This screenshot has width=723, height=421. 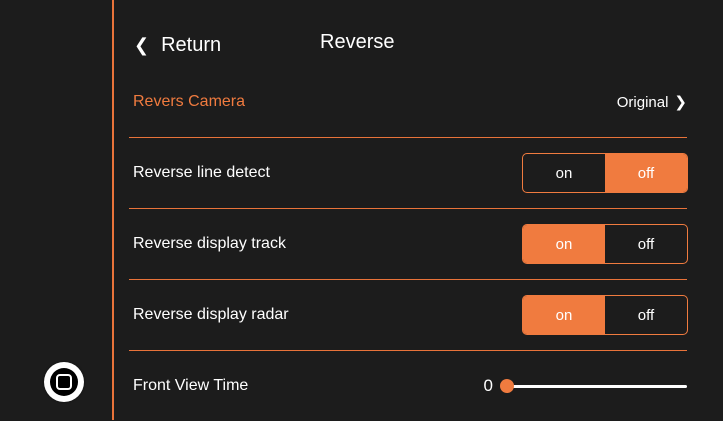 I want to click on front-view-slider-group: 0, so click(x=585, y=386).